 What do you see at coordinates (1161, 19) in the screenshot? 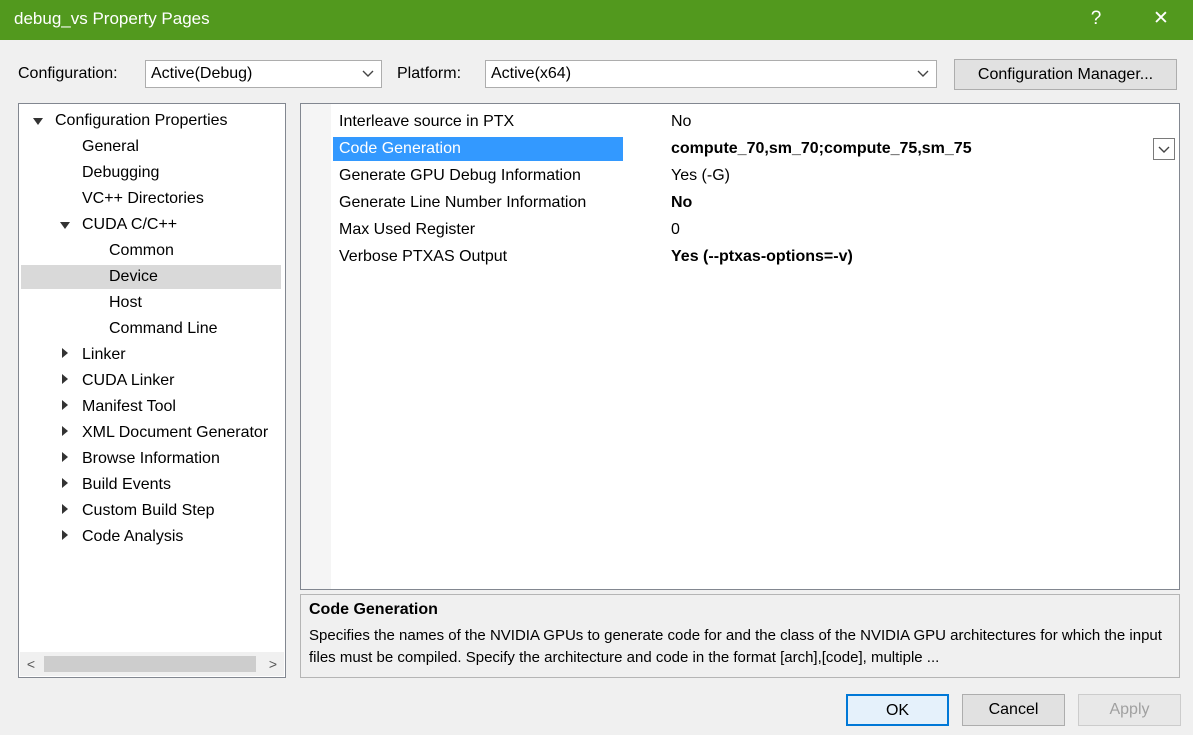
I see `close-button: ✕` at bounding box center [1161, 19].